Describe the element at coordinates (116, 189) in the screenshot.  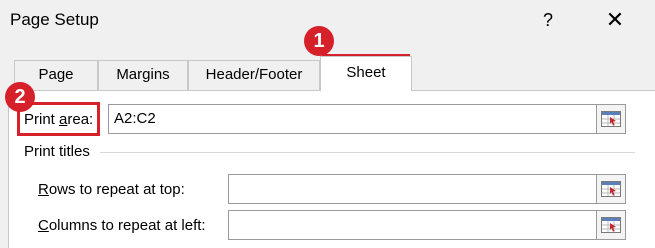
I see `rows-repeat-label-post: ows to repeat at top:` at that location.